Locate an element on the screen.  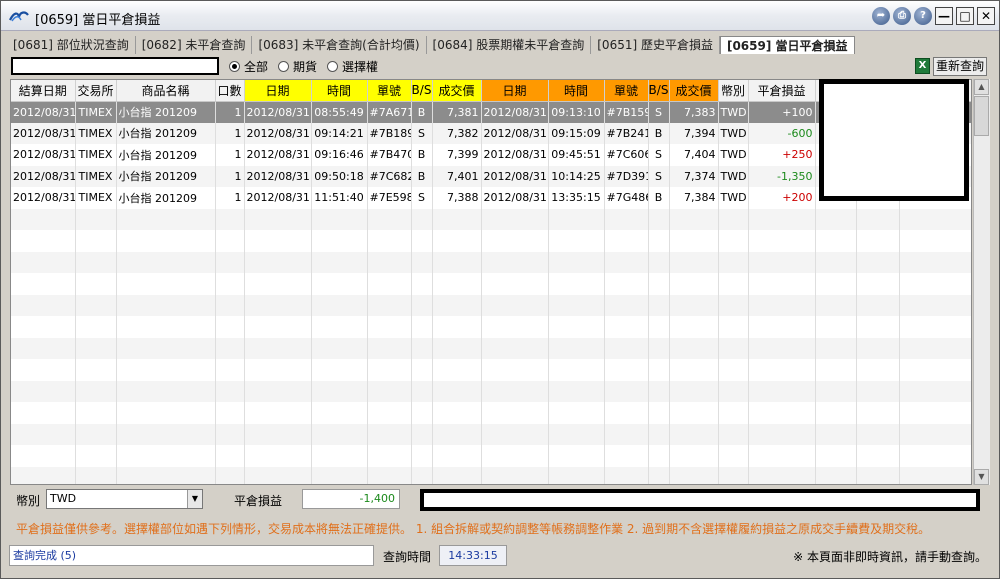
scroll-thumb is located at coordinates (981, 116).